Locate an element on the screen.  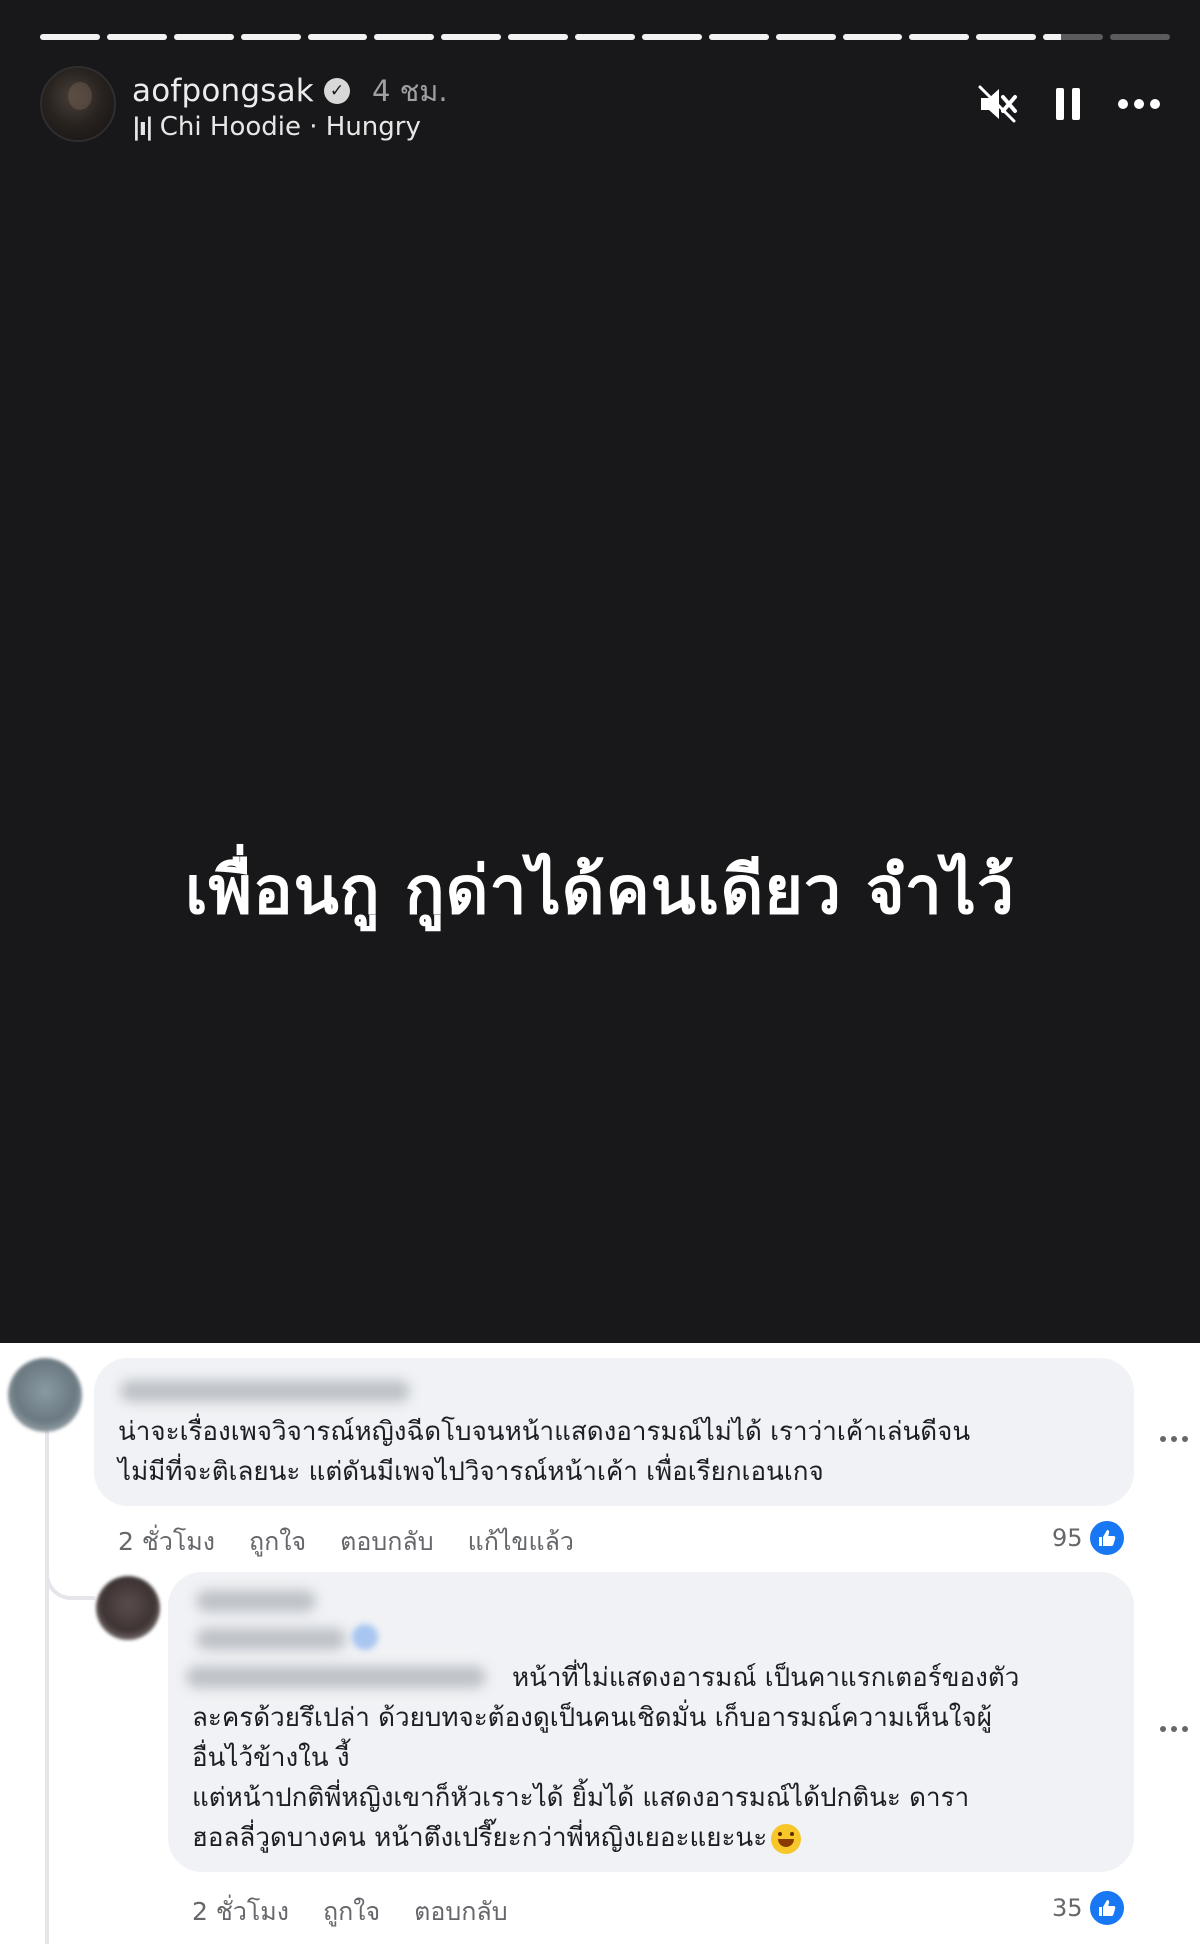
music-bars-icon: |ı| is located at coordinates (143, 127).